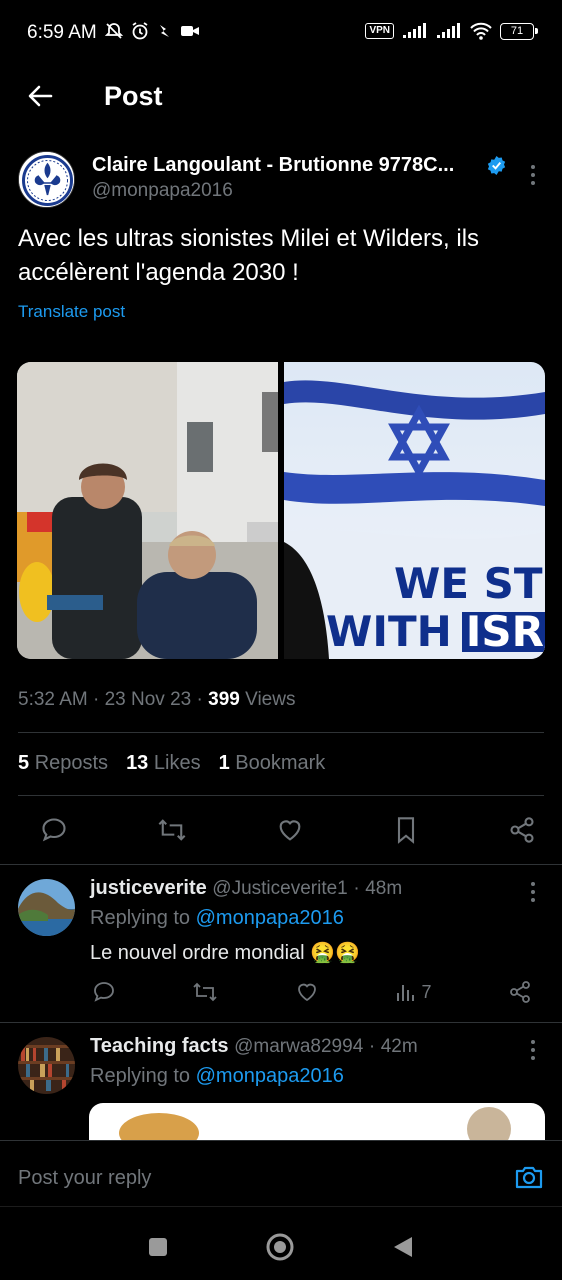 The height and width of the screenshot is (1280, 562). Describe the element at coordinates (280, 1247) in the screenshot. I see `home-icon` at that location.